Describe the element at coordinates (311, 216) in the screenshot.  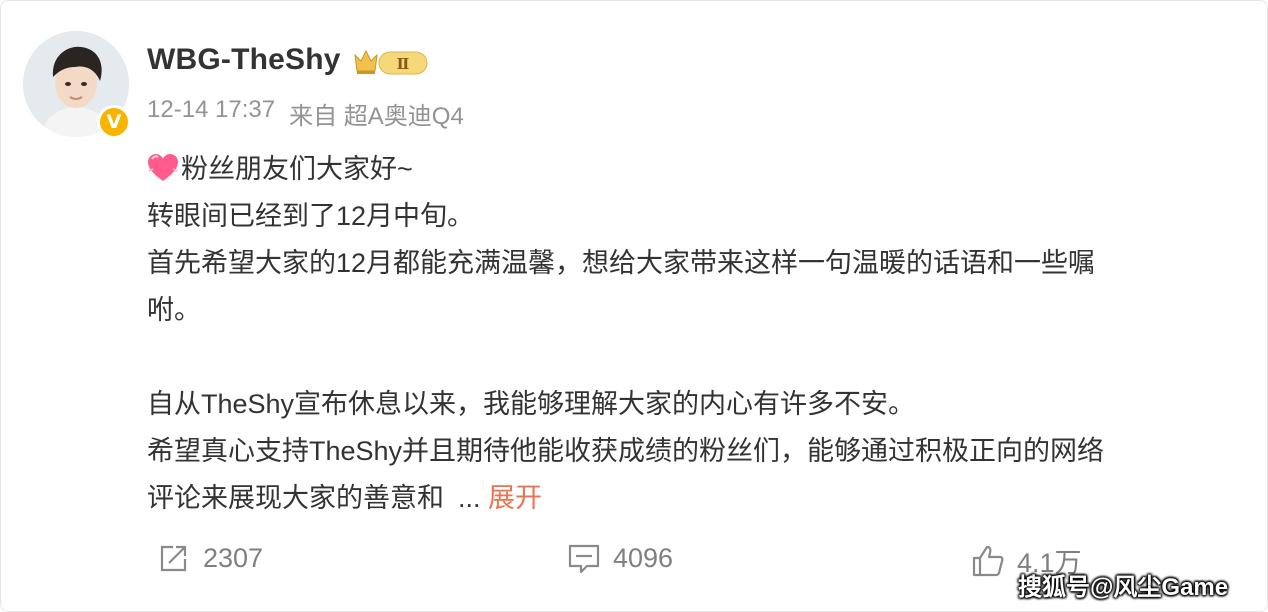
I see `post-line: 转眼间已经到了12月中旬。` at that location.